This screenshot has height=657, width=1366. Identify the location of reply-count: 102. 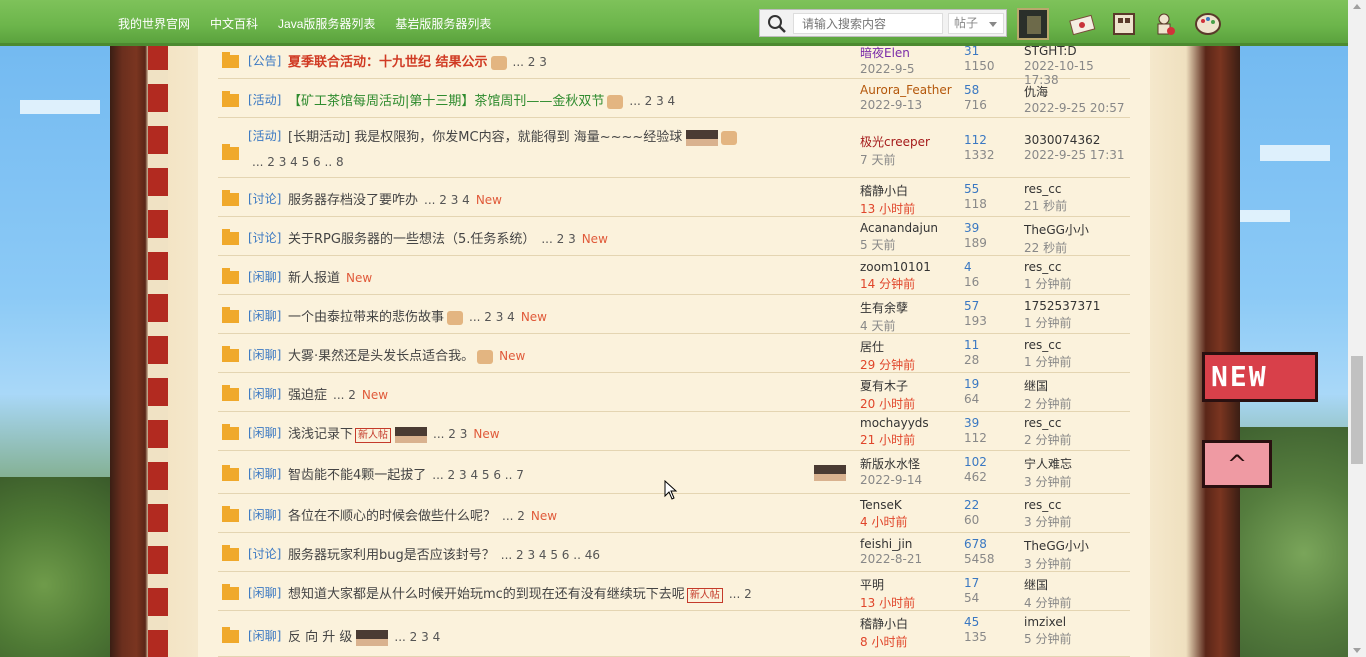
(975, 462).